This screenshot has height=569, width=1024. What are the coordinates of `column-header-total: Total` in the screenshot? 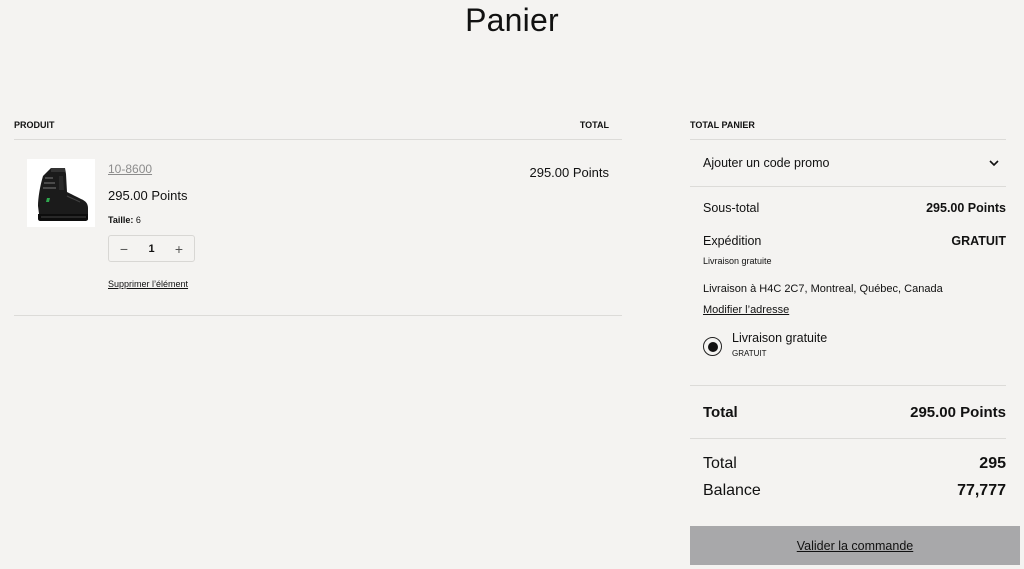 It's located at (594, 125).